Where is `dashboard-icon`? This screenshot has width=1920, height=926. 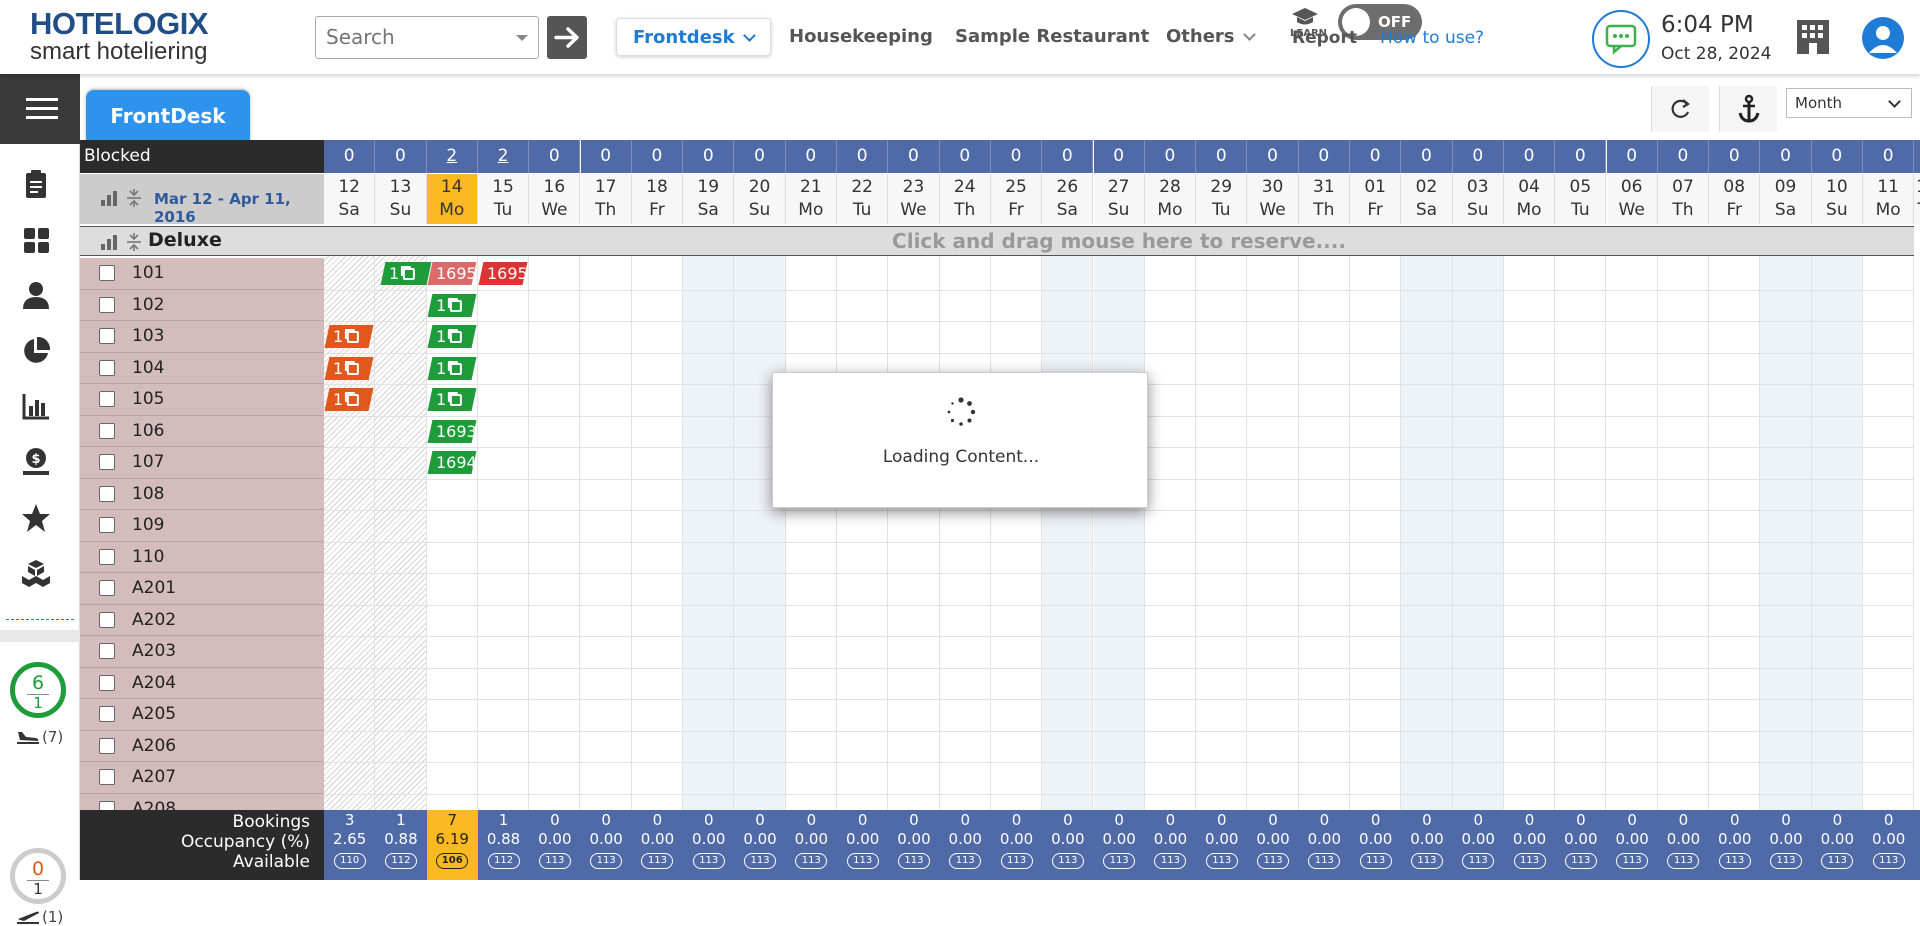 dashboard-icon is located at coordinates (36, 240).